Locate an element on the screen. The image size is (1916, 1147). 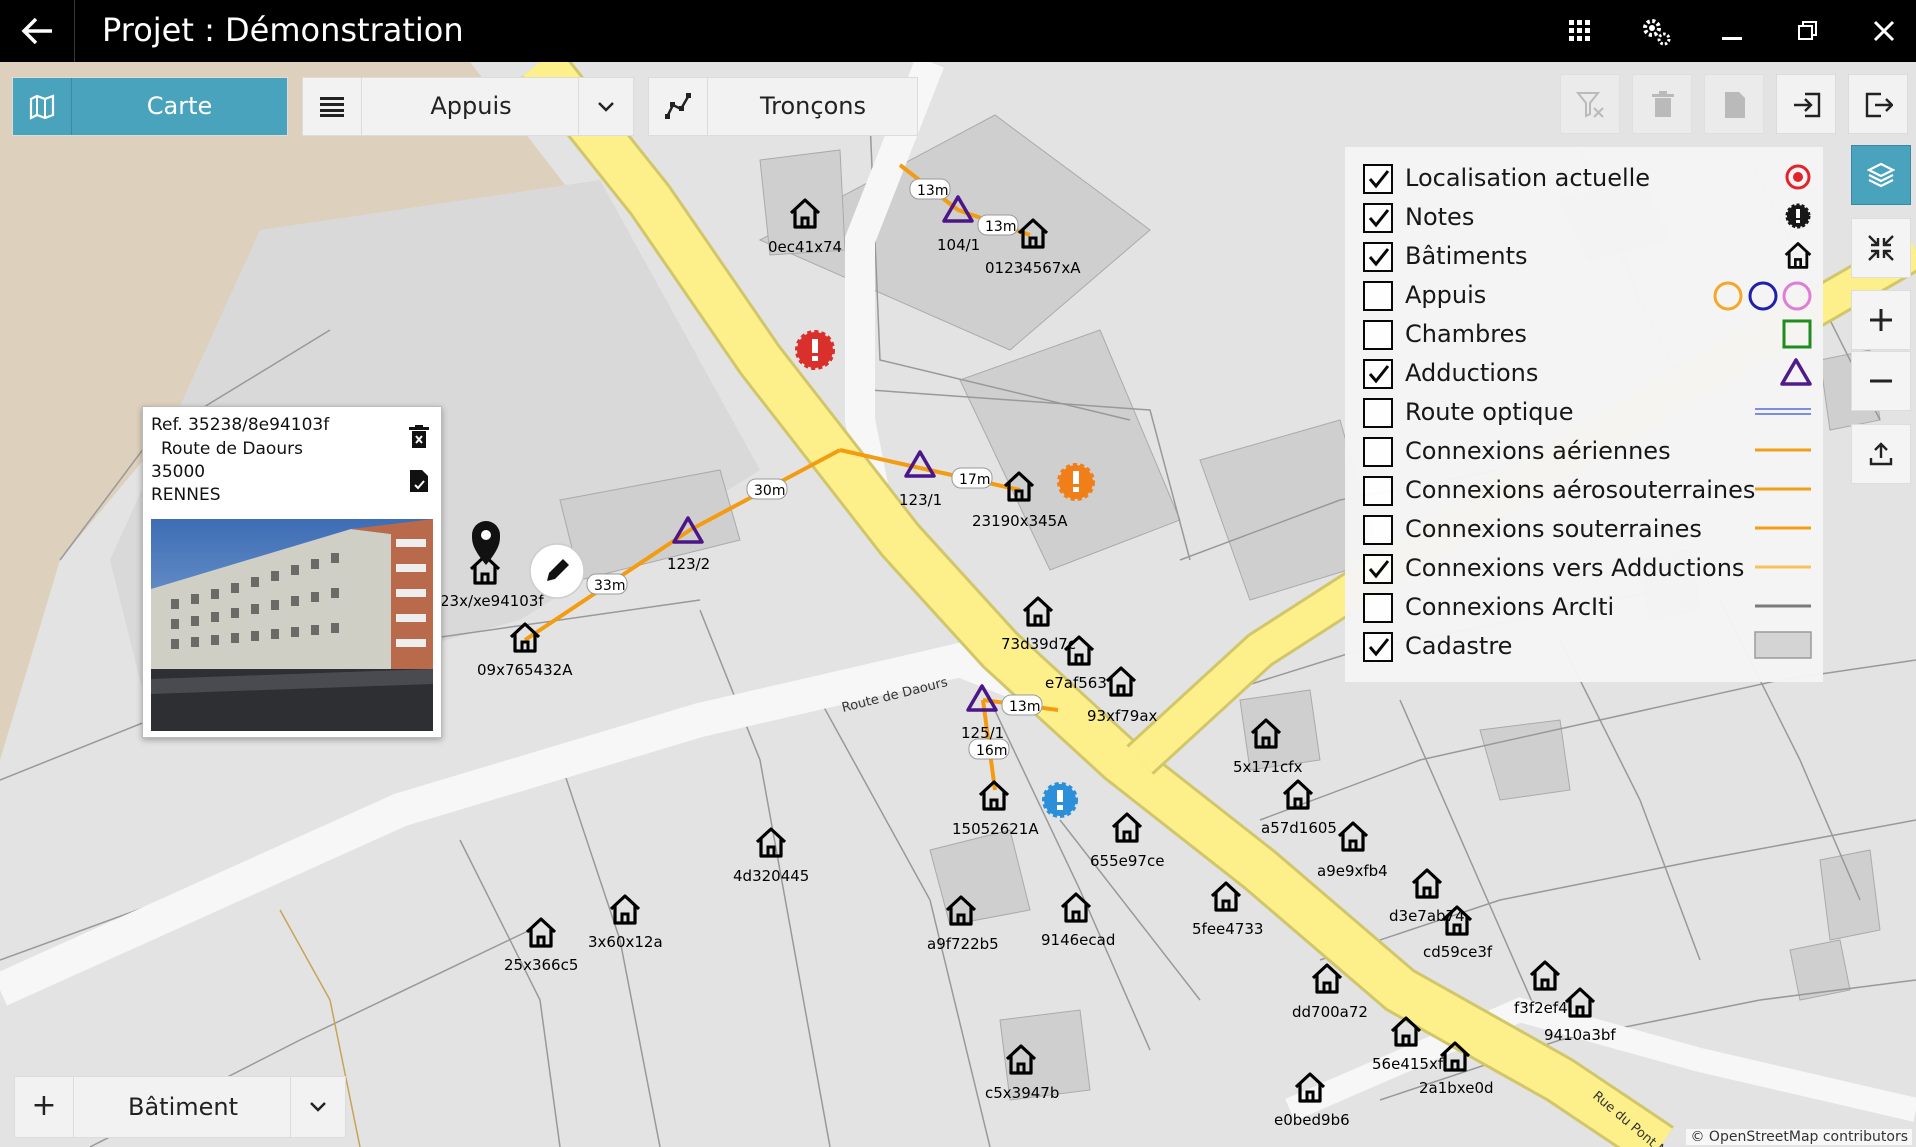
popup-street: Route de Daours is located at coordinates (232, 449).